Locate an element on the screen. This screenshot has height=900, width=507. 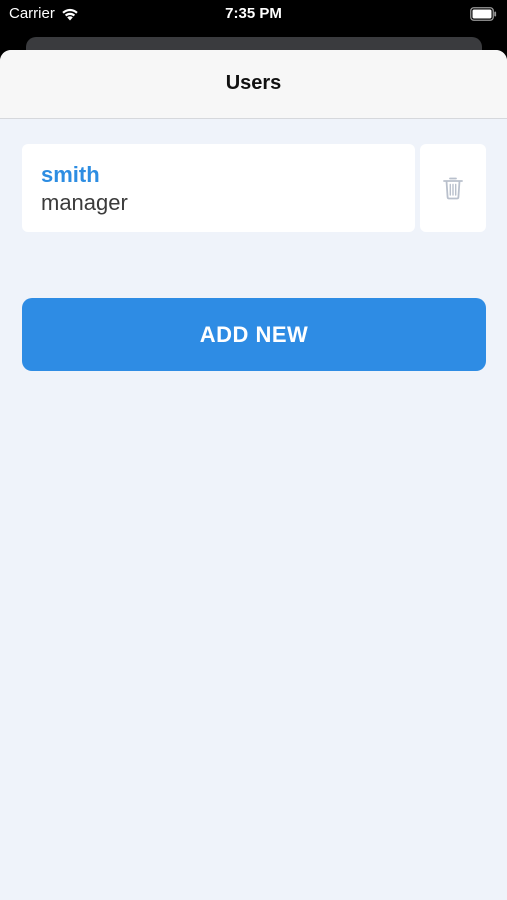
navigation-bar: Users is located at coordinates (253, 84).